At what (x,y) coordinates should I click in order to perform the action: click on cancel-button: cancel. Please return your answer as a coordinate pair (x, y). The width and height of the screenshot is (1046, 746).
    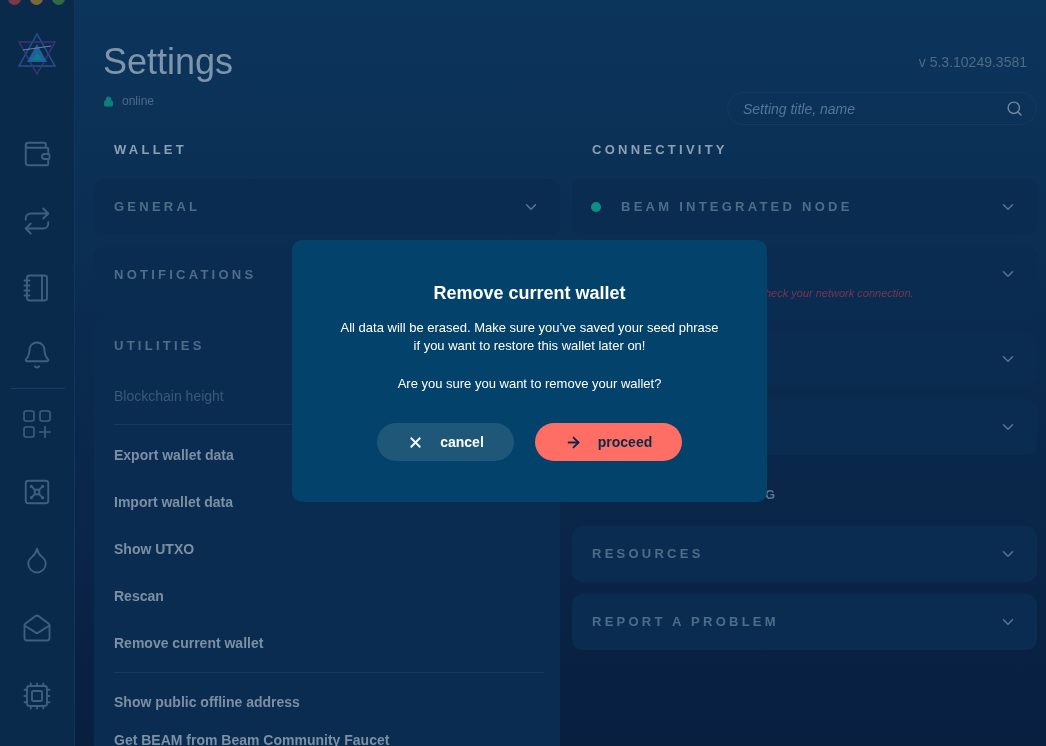
    Looking at the image, I should click on (445, 442).